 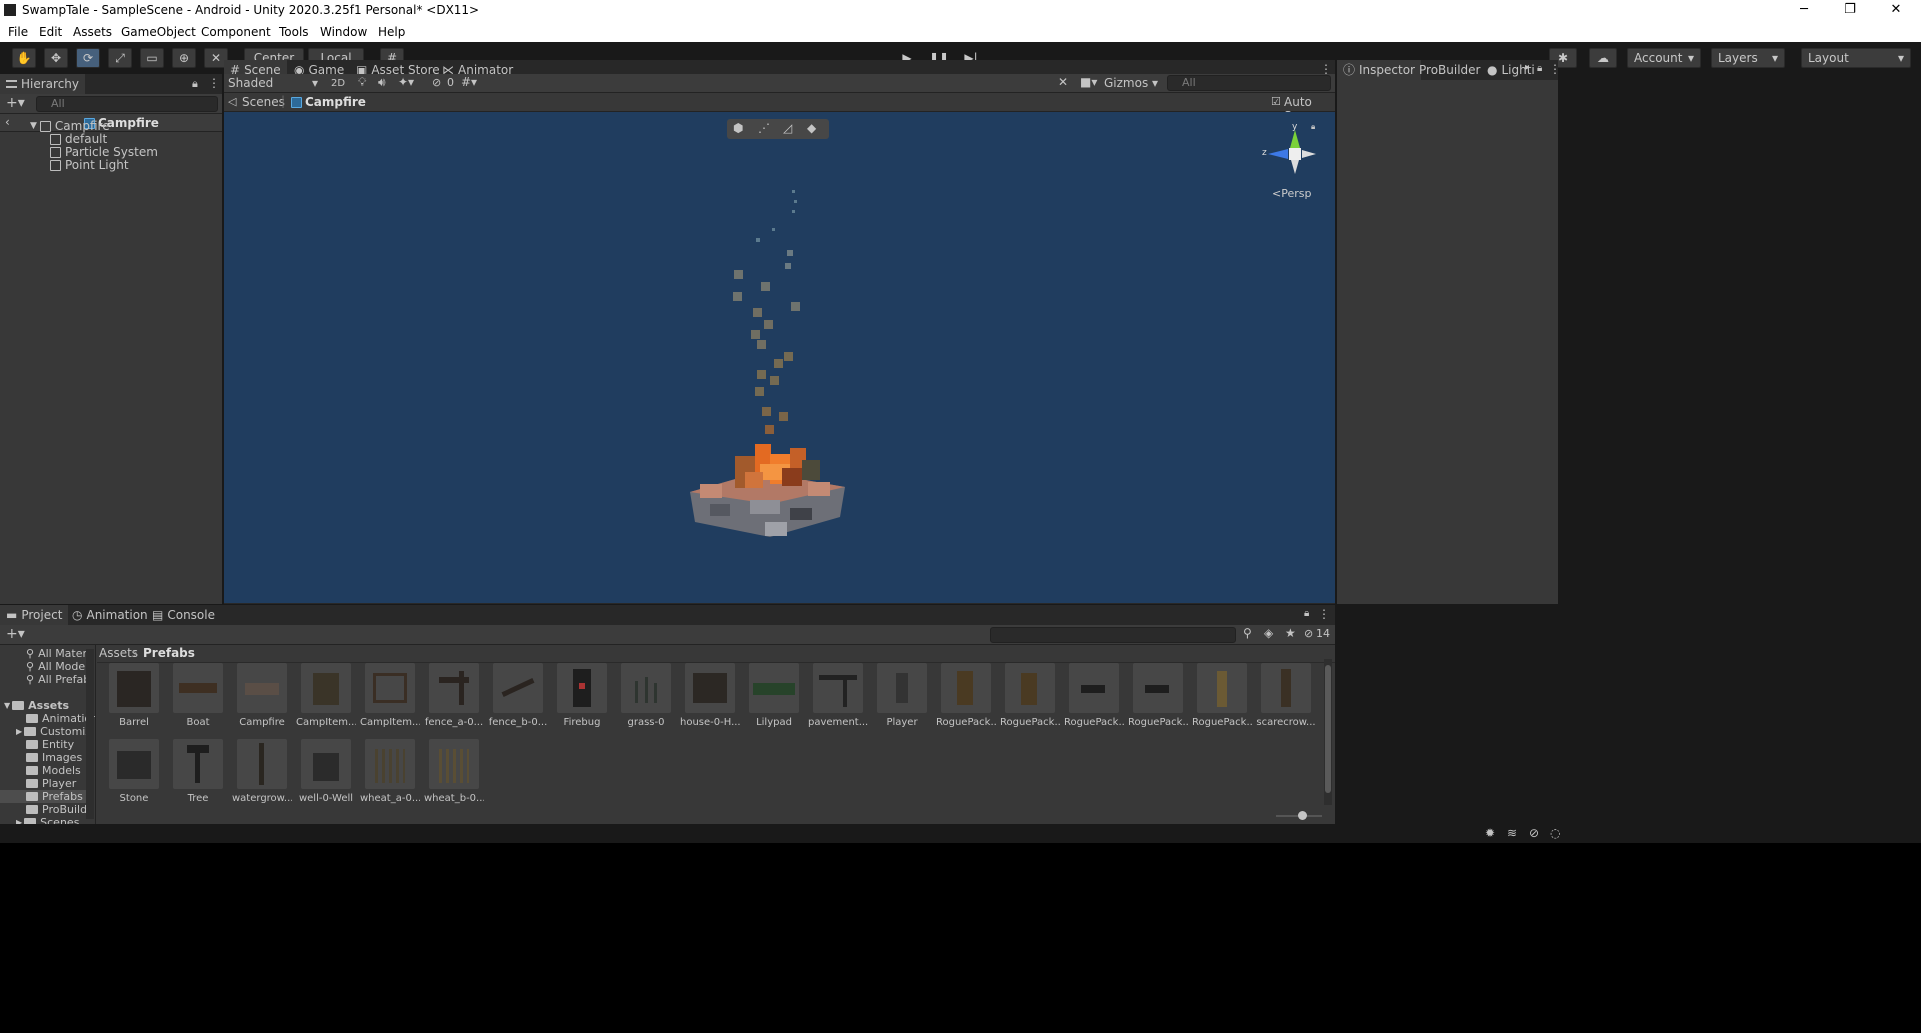 What do you see at coordinates (169, 653) in the screenshot?
I see `breadcrumb-prefabs: Prefabs` at bounding box center [169, 653].